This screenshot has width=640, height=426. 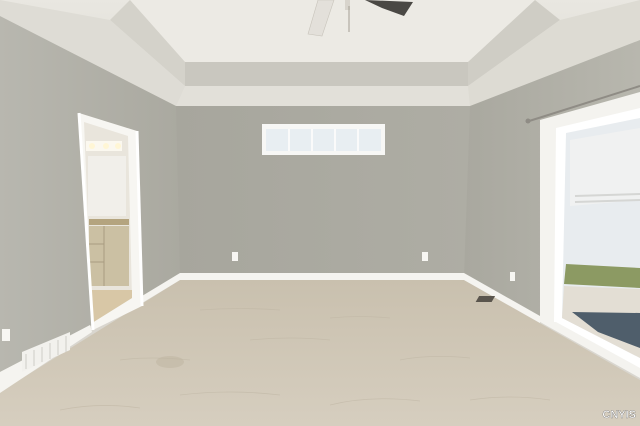 I want to click on watermark: CNYIS, so click(x=619, y=415).